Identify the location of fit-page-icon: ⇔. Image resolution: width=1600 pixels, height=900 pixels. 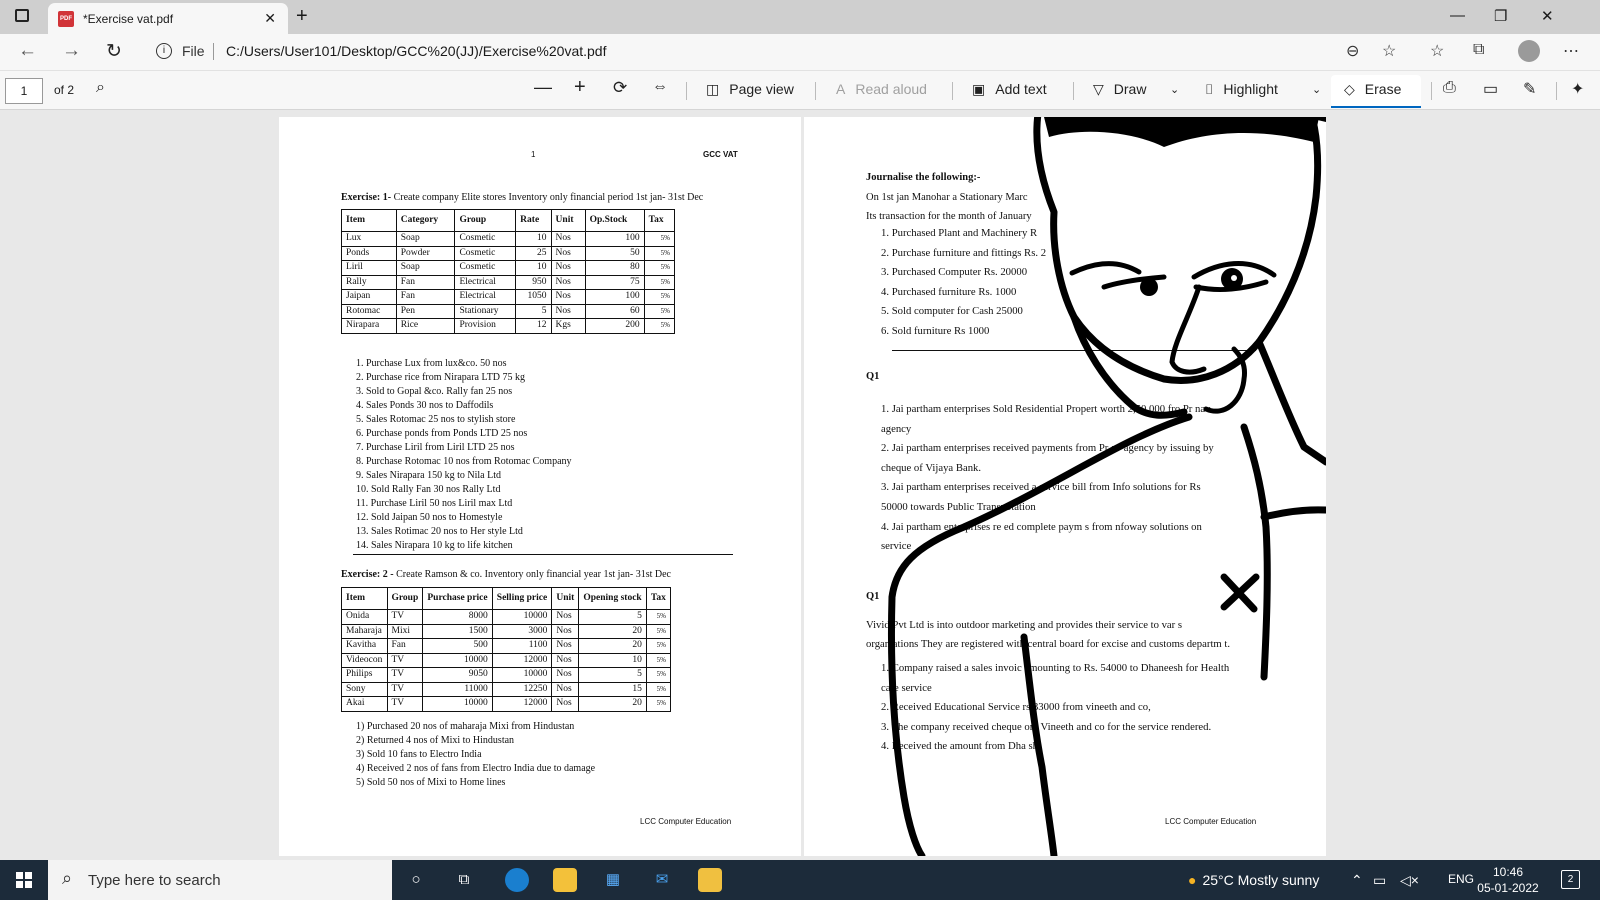
(660, 87).